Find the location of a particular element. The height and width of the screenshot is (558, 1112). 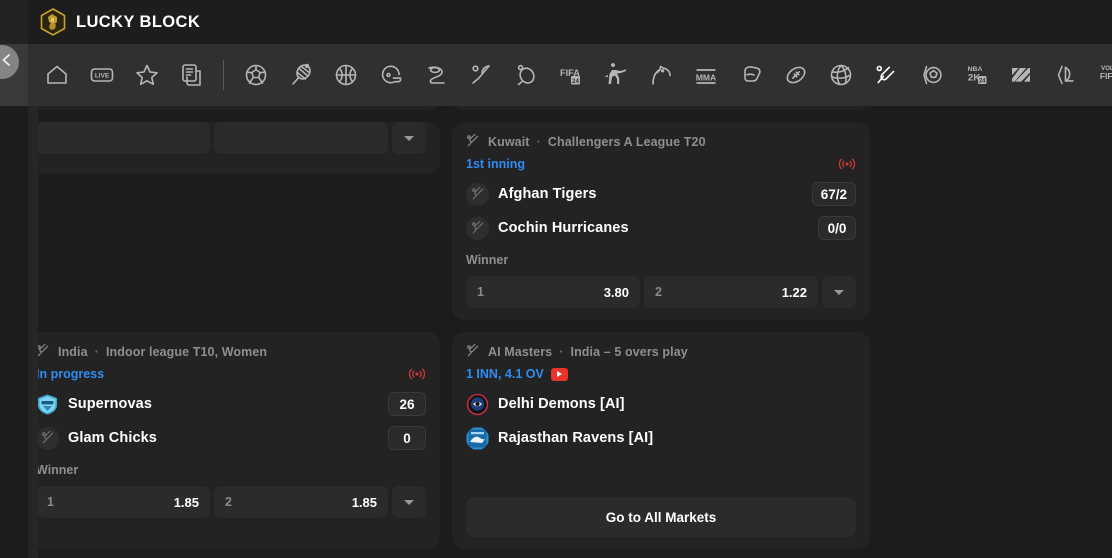

team-row: Glam Chicks 0 is located at coordinates (231, 438).